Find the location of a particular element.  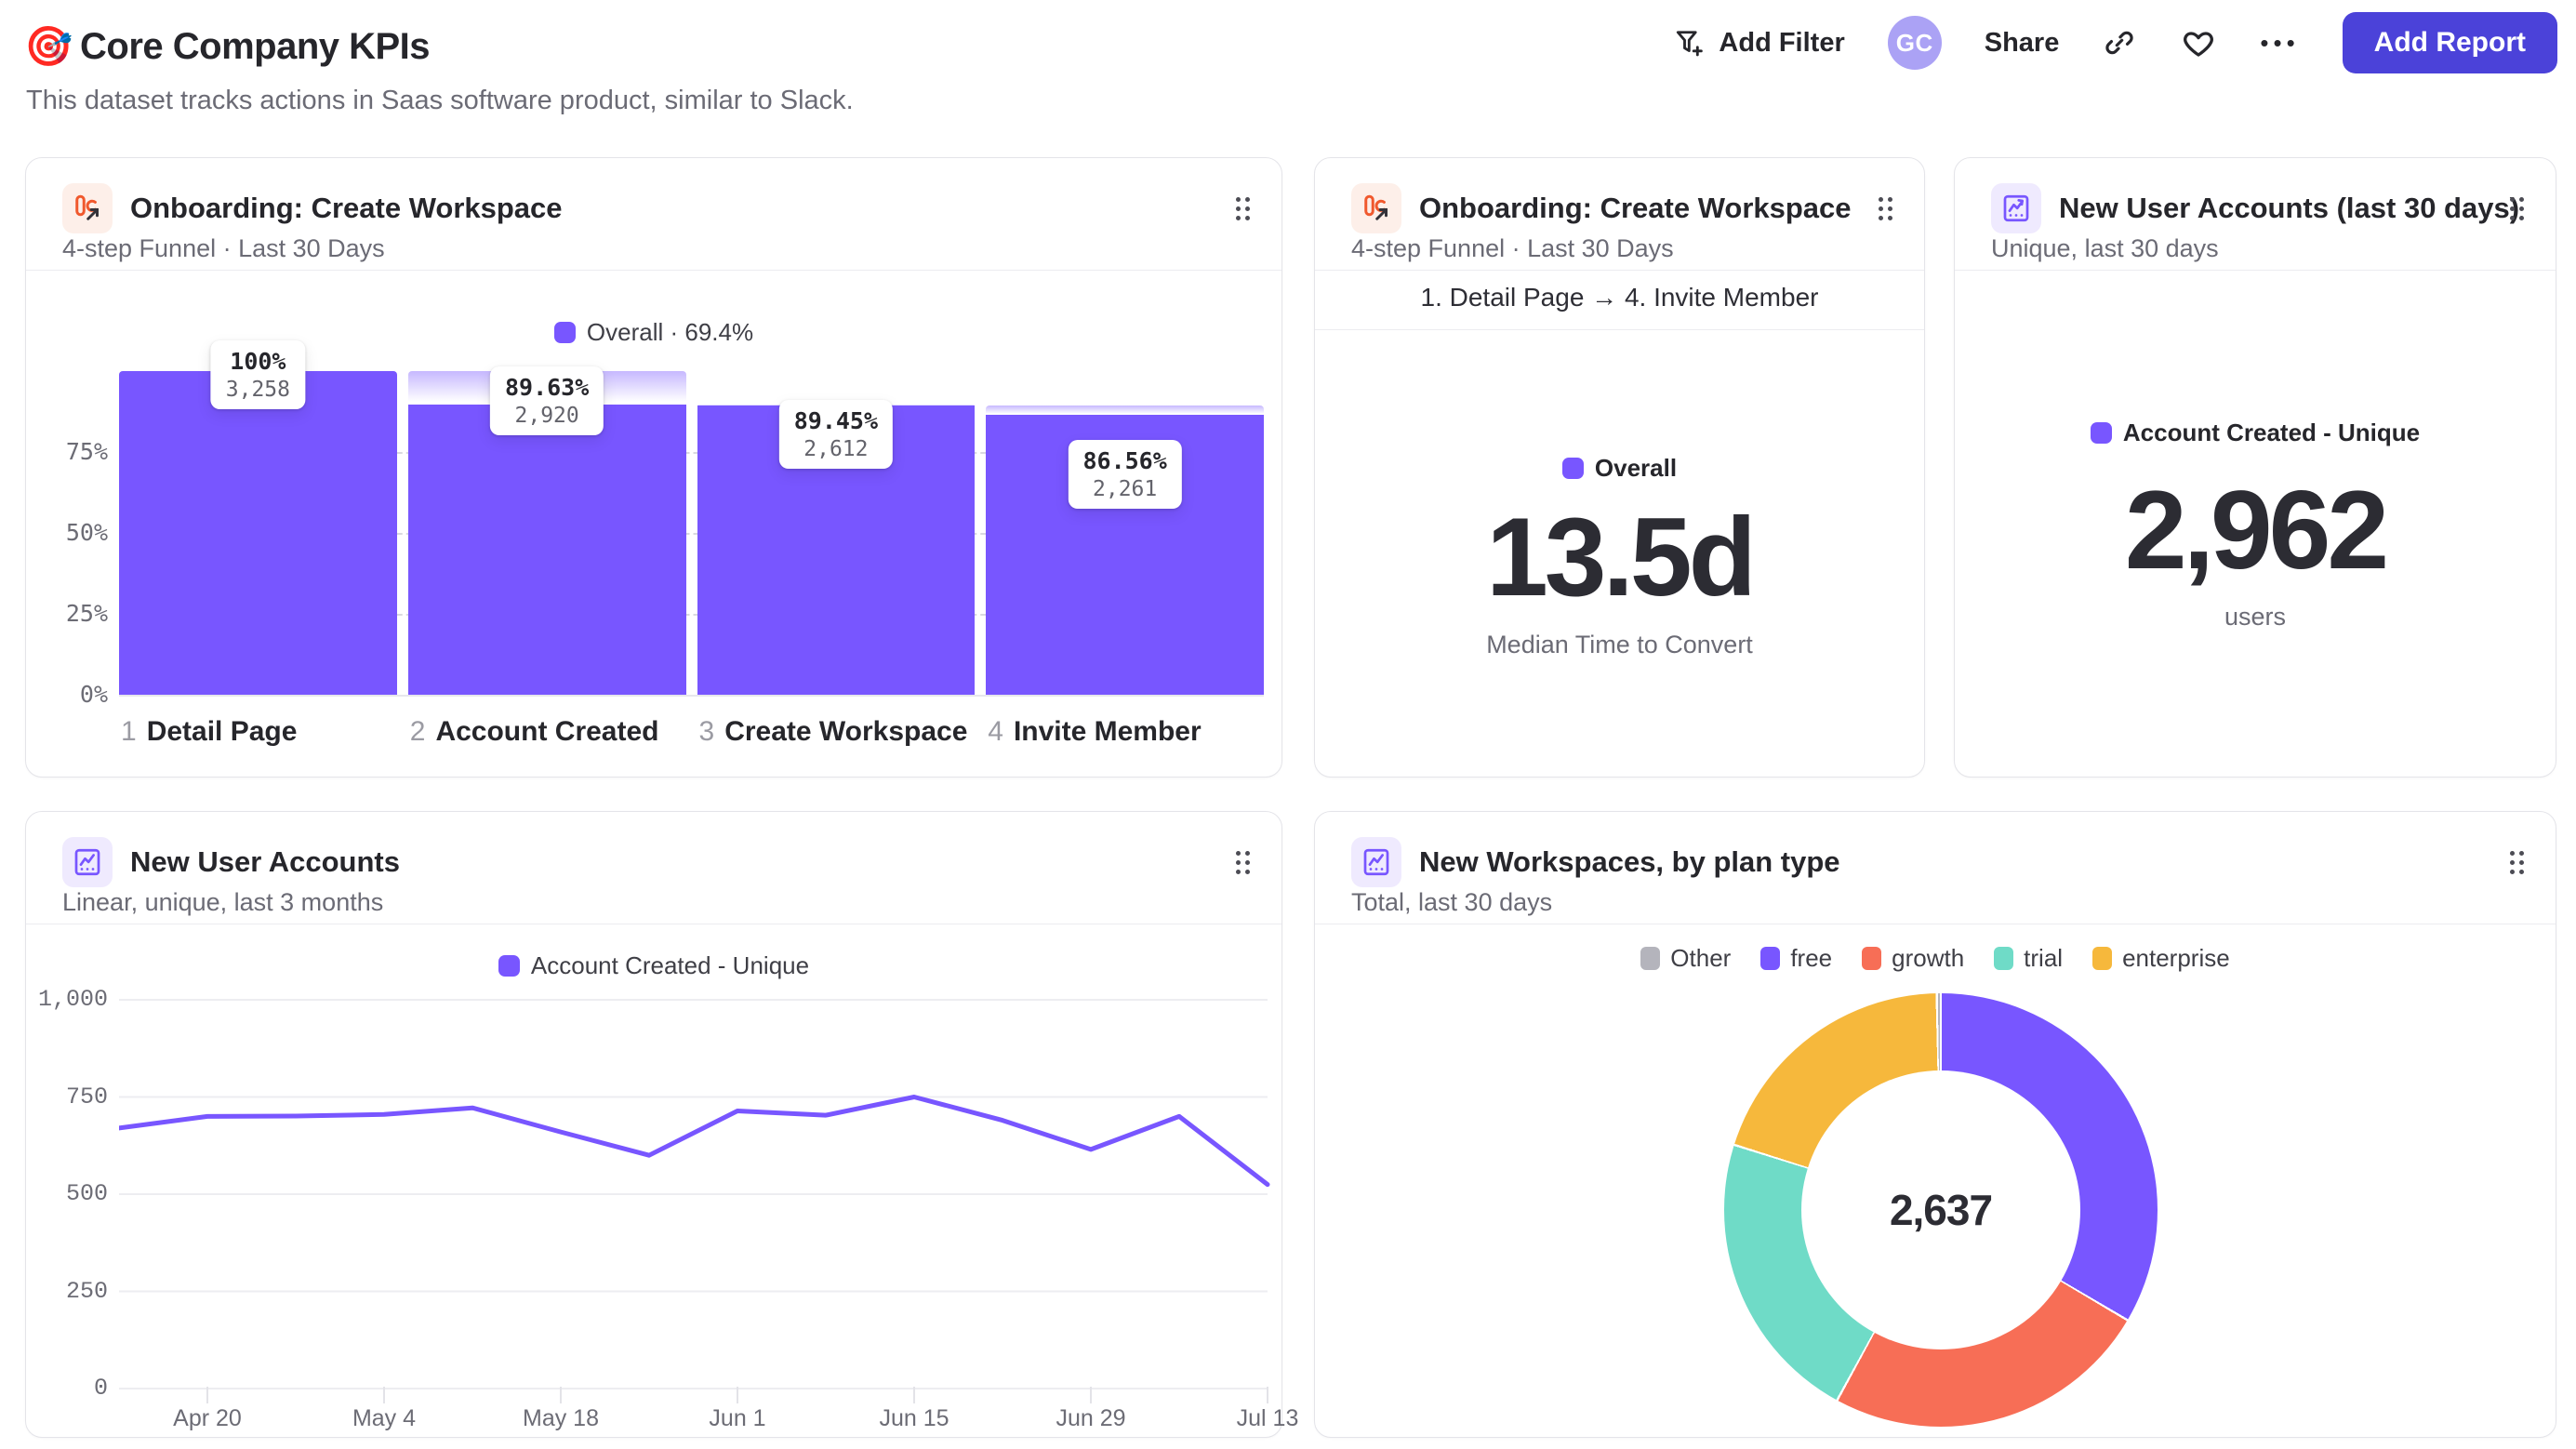

legend-item: enterprise is located at coordinates (2161, 959).